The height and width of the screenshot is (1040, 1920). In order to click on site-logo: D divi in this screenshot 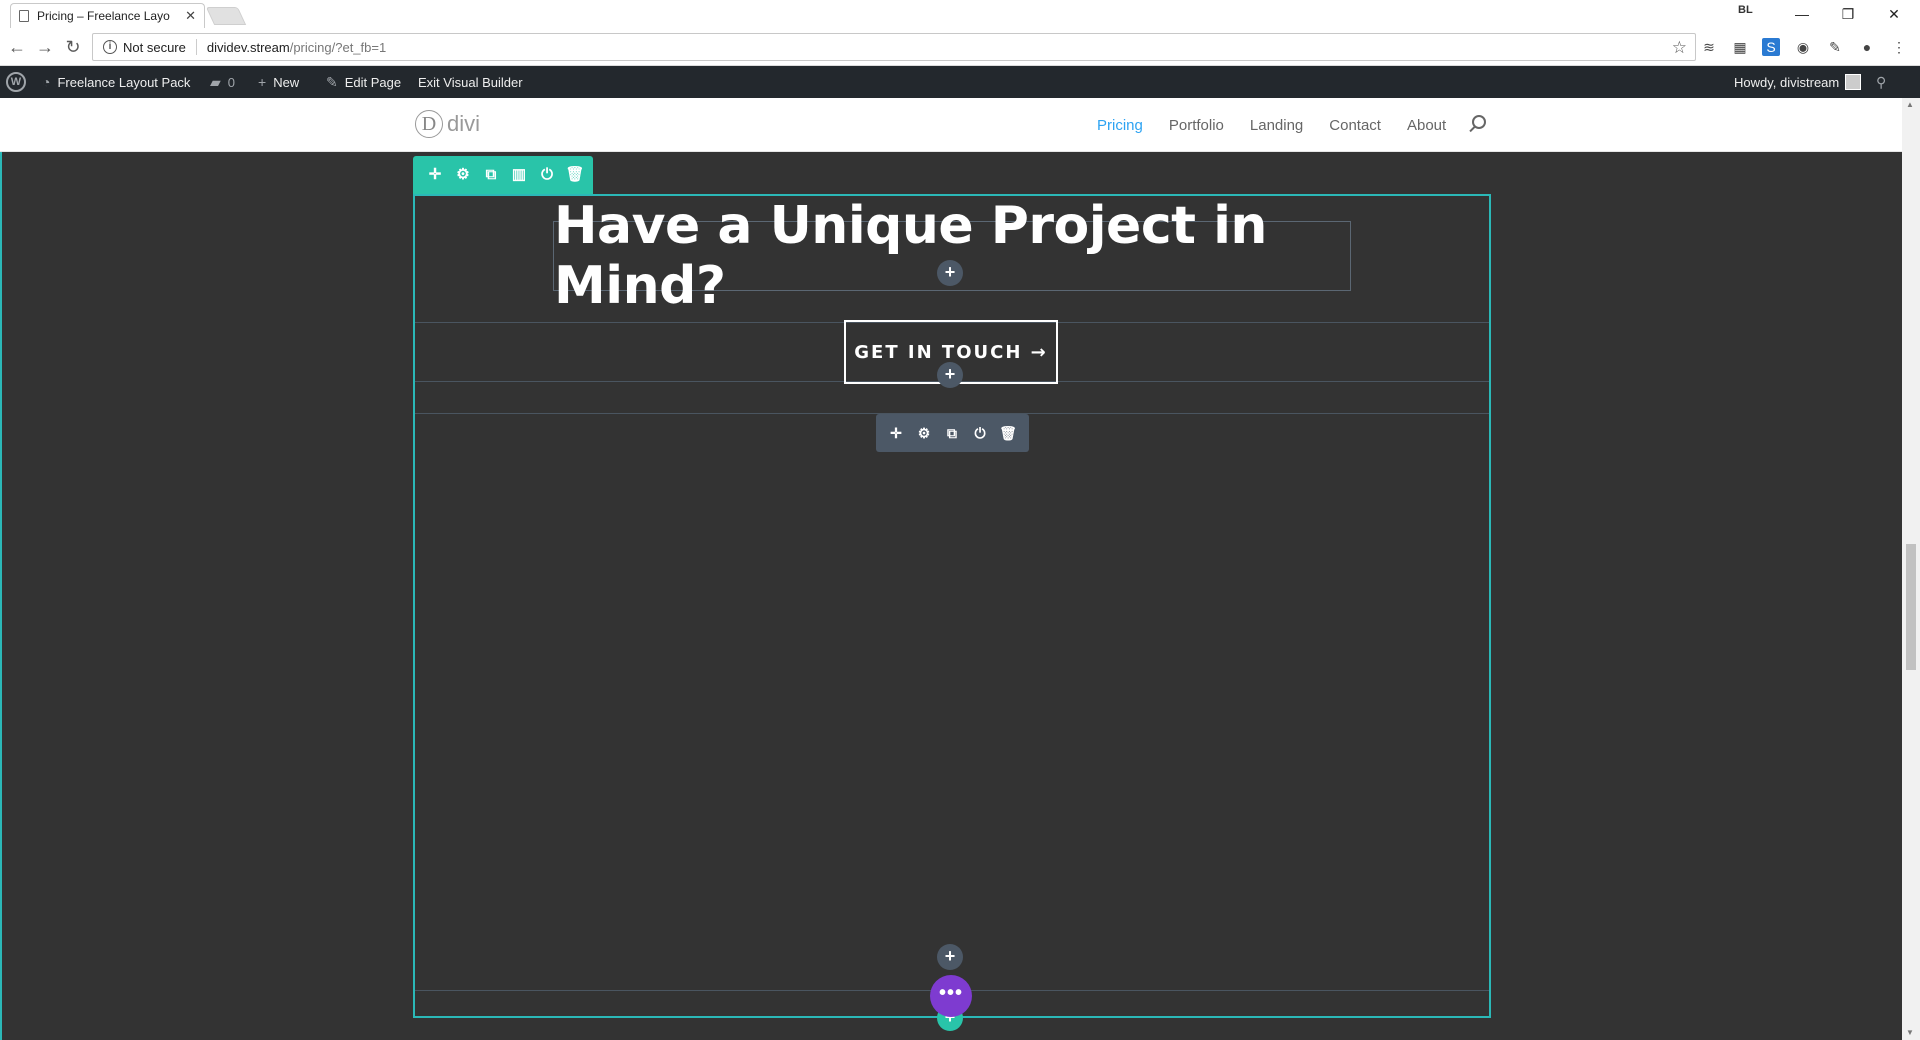, I will do `click(447, 124)`.